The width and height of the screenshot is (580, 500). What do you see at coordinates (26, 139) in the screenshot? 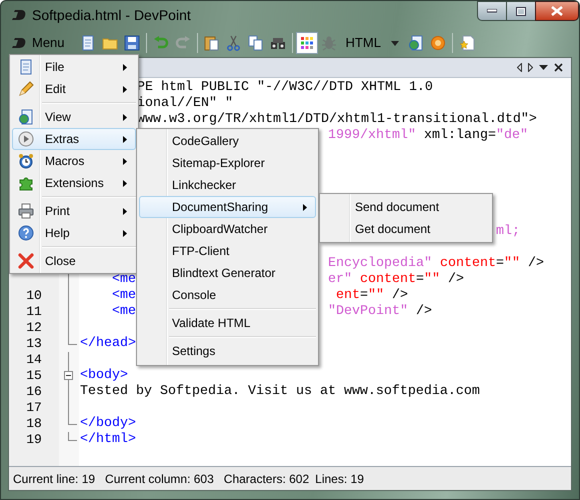
I see `play-icon` at bounding box center [26, 139].